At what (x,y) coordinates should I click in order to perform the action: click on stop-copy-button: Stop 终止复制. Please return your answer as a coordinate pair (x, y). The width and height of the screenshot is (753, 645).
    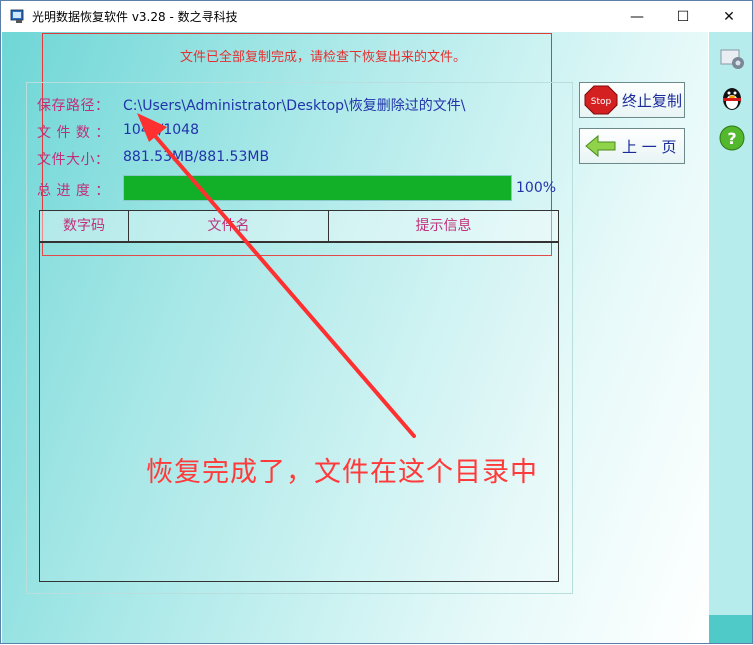
    Looking at the image, I should click on (632, 100).